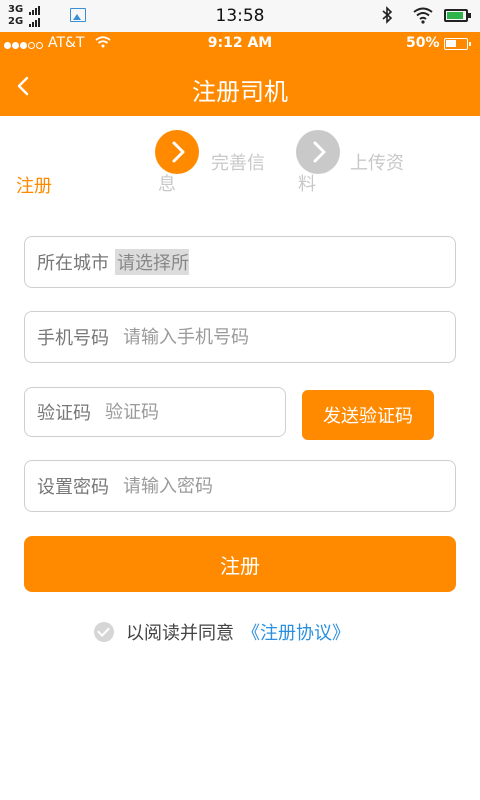  I want to click on wifi-icon, so click(423, 17).